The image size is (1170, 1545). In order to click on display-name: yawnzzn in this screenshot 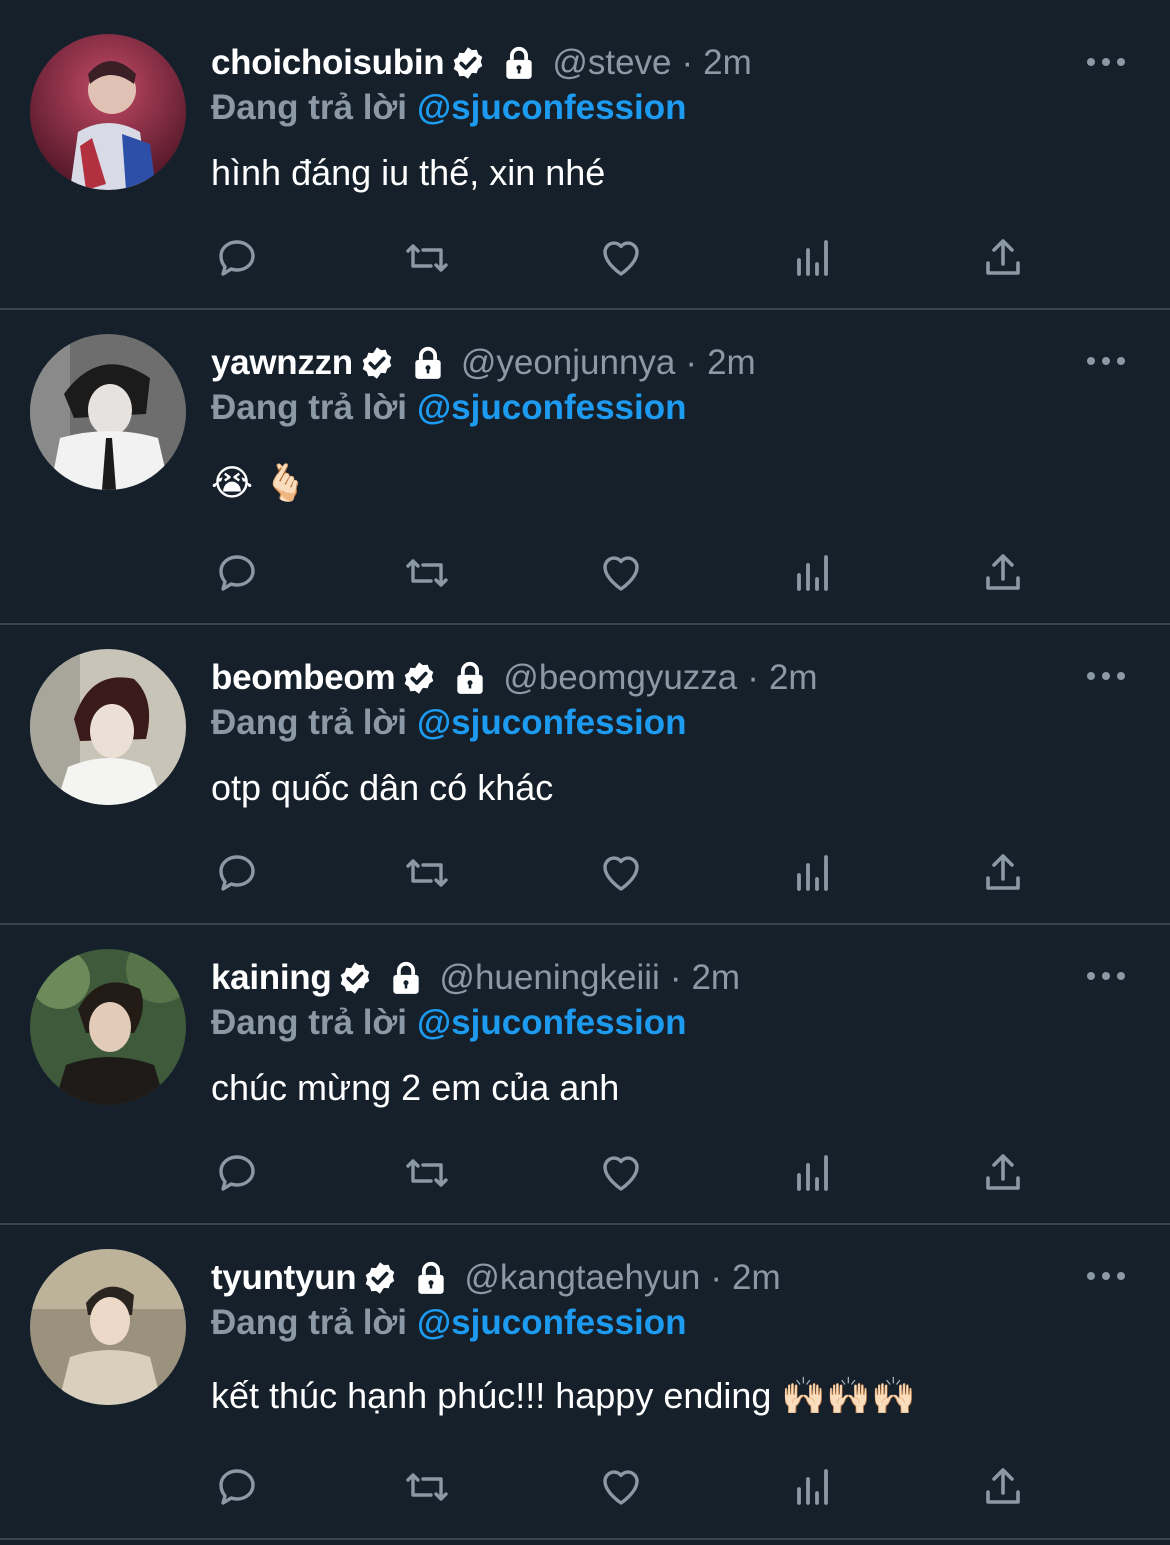, I will do `click(282, 363)`.